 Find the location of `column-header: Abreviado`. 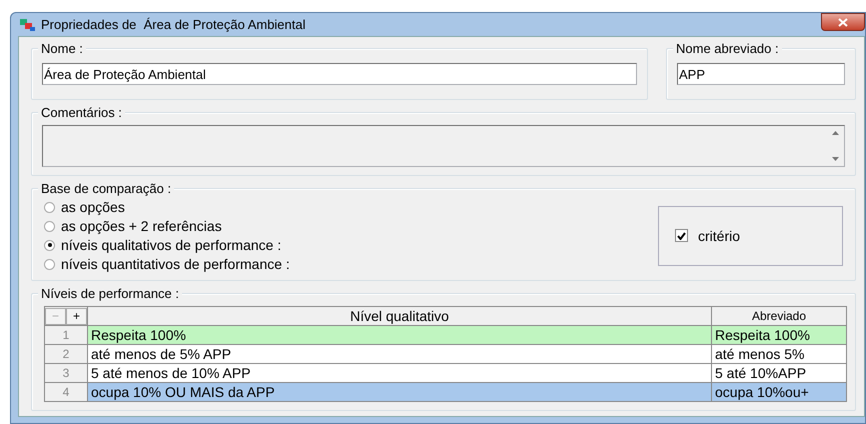

column-header: Abreviado is located at coordinates (779, 316).